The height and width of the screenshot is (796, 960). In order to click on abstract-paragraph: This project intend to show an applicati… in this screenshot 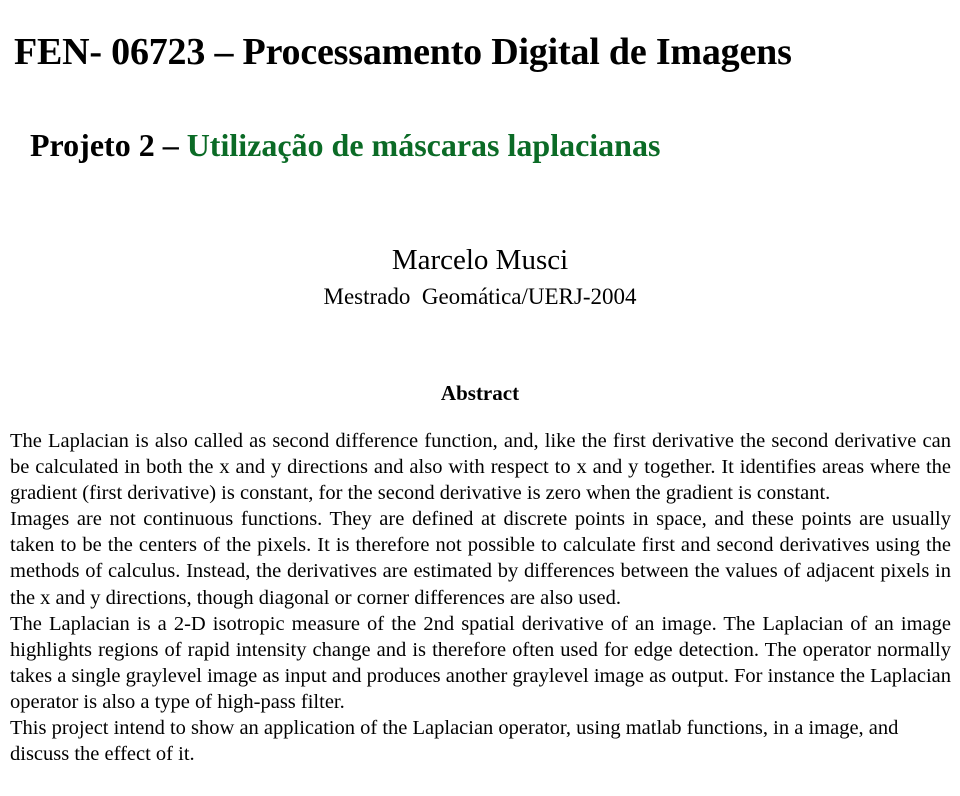, I will do `click(454, 741)`.